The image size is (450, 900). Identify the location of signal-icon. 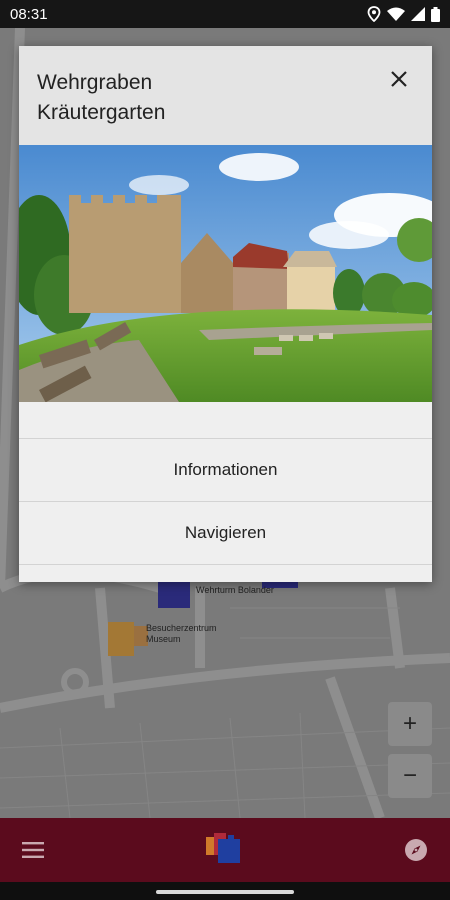
(418, 14).